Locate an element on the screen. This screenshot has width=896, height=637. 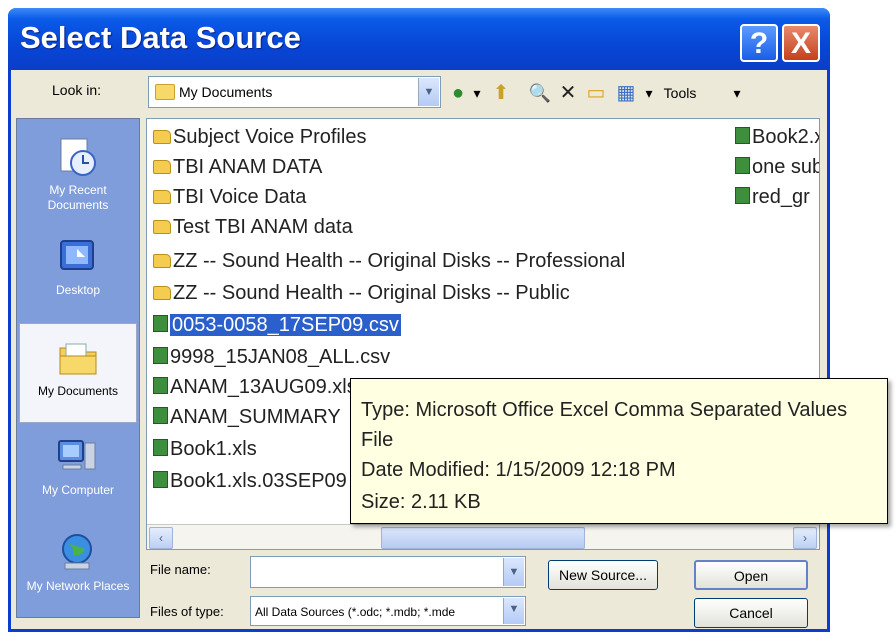
file-type-value: All Data Sources (*.odc; *.mdb; *.mde is located at coordinates (355, 612).